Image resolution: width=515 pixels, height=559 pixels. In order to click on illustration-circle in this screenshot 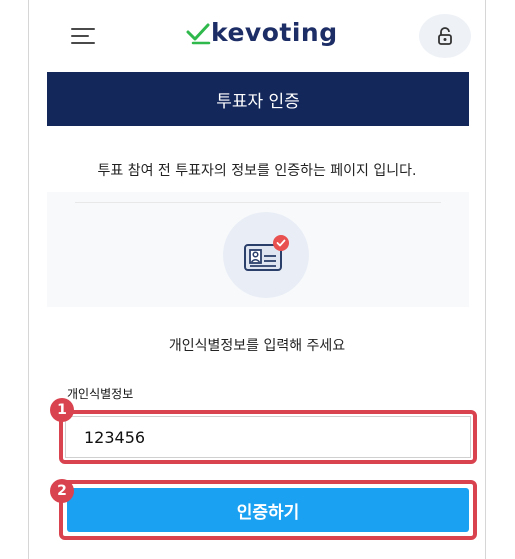, I will do `click(266, 255)`.